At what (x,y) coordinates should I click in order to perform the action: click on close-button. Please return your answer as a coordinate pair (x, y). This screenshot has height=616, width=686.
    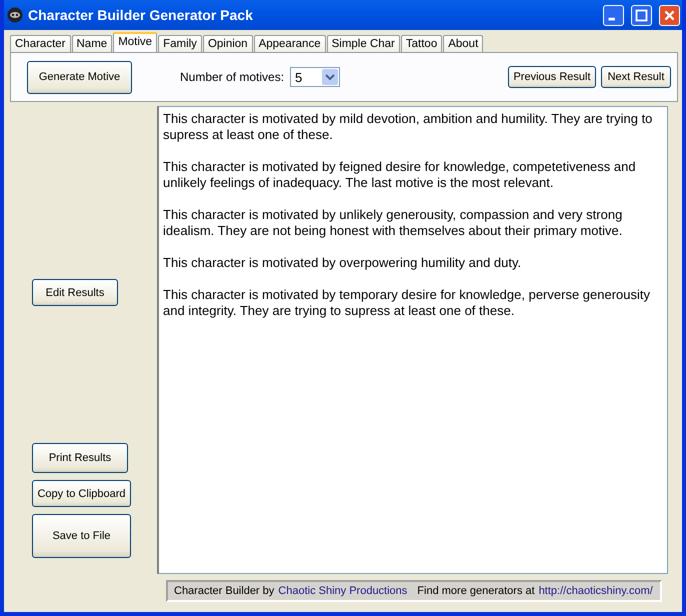
    Looking at the image, I should click on (669, 15).